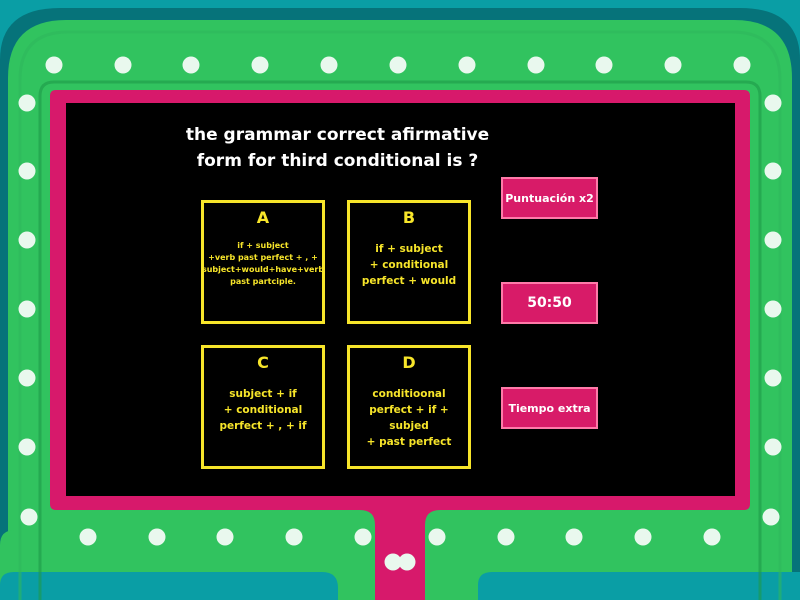 Image resolution: width=800 pixels, height=600 pixels. I want to click on answer-d-line: + past perfect, so click(409, 442).